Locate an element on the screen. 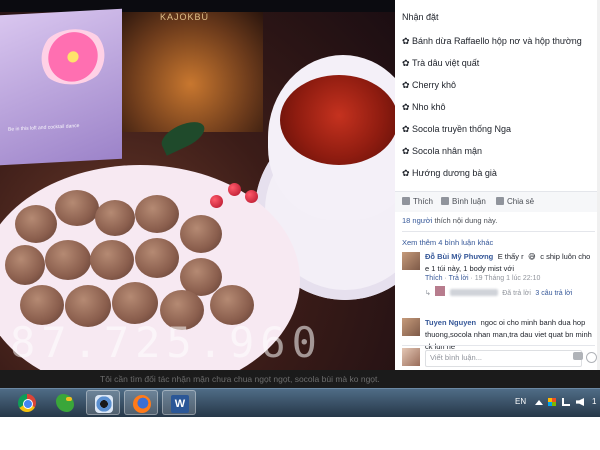  network-icon is located at coordinates (566, 402).